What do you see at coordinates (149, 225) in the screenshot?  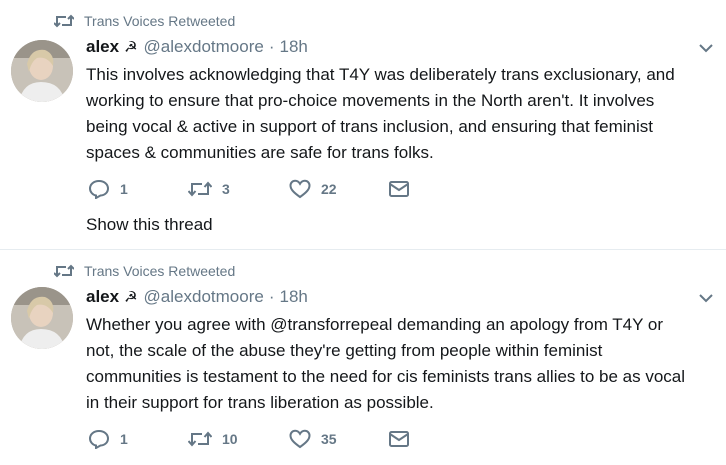 I see `show-thread-link: Show this thread` at bounding box center [149, 225].